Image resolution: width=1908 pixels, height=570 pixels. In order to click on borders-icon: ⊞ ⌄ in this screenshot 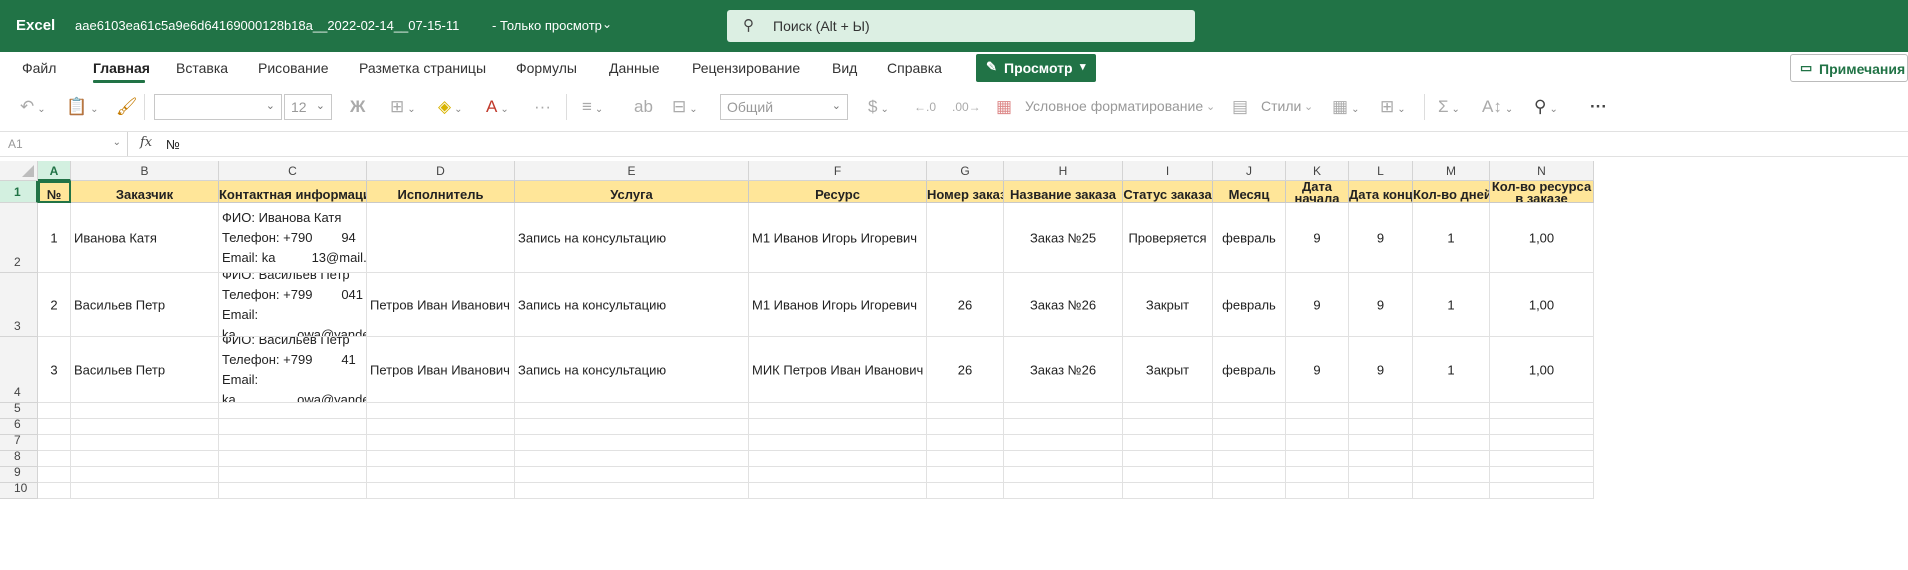, I will do `click(403, 107)`.